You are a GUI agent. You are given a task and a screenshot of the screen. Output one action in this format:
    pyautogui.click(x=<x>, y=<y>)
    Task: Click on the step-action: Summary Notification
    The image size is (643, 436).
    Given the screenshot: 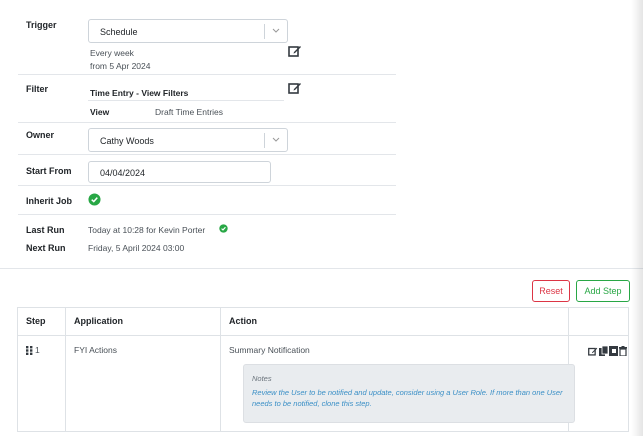 What is the action you would take?
    pyautogui.click(x=269, y=350)
    